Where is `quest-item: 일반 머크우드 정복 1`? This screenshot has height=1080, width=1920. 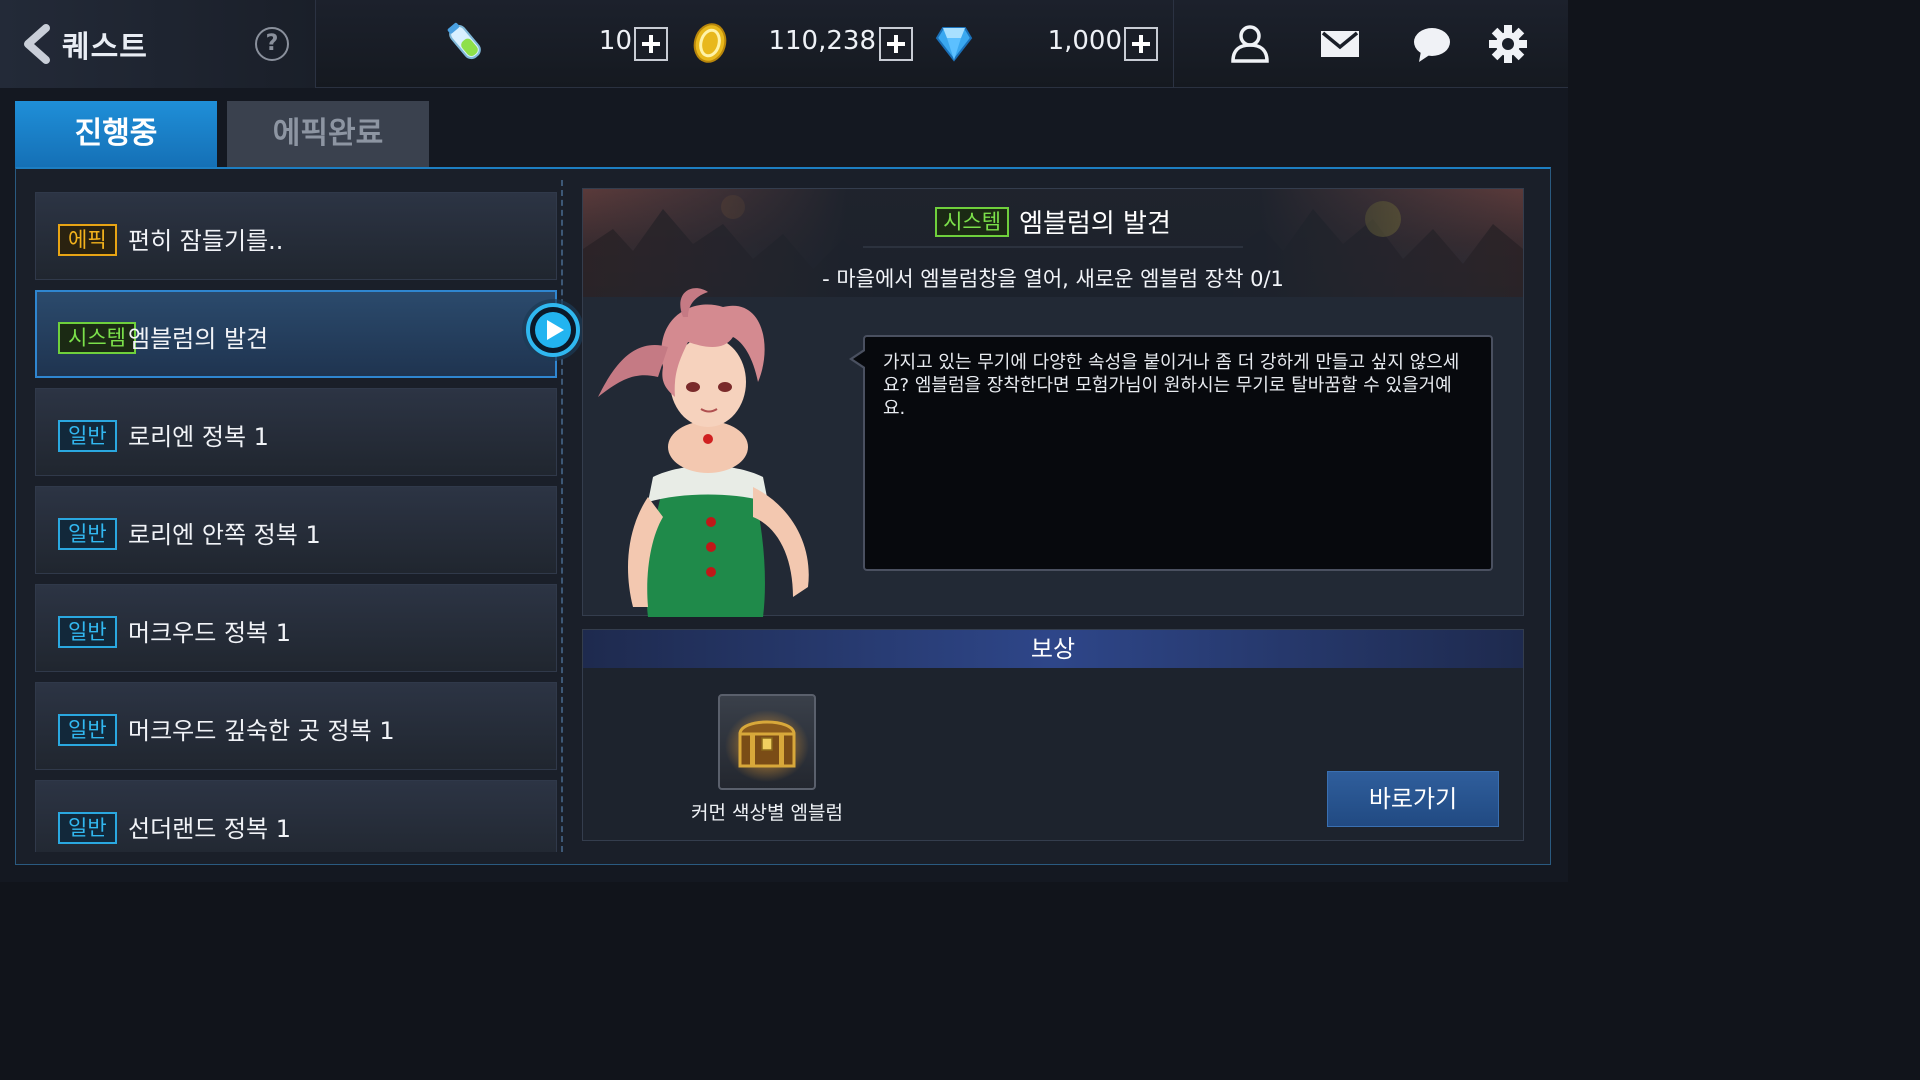 quest-item: 일반 머크우드 정복 1 is located at coordinates (296, 628).